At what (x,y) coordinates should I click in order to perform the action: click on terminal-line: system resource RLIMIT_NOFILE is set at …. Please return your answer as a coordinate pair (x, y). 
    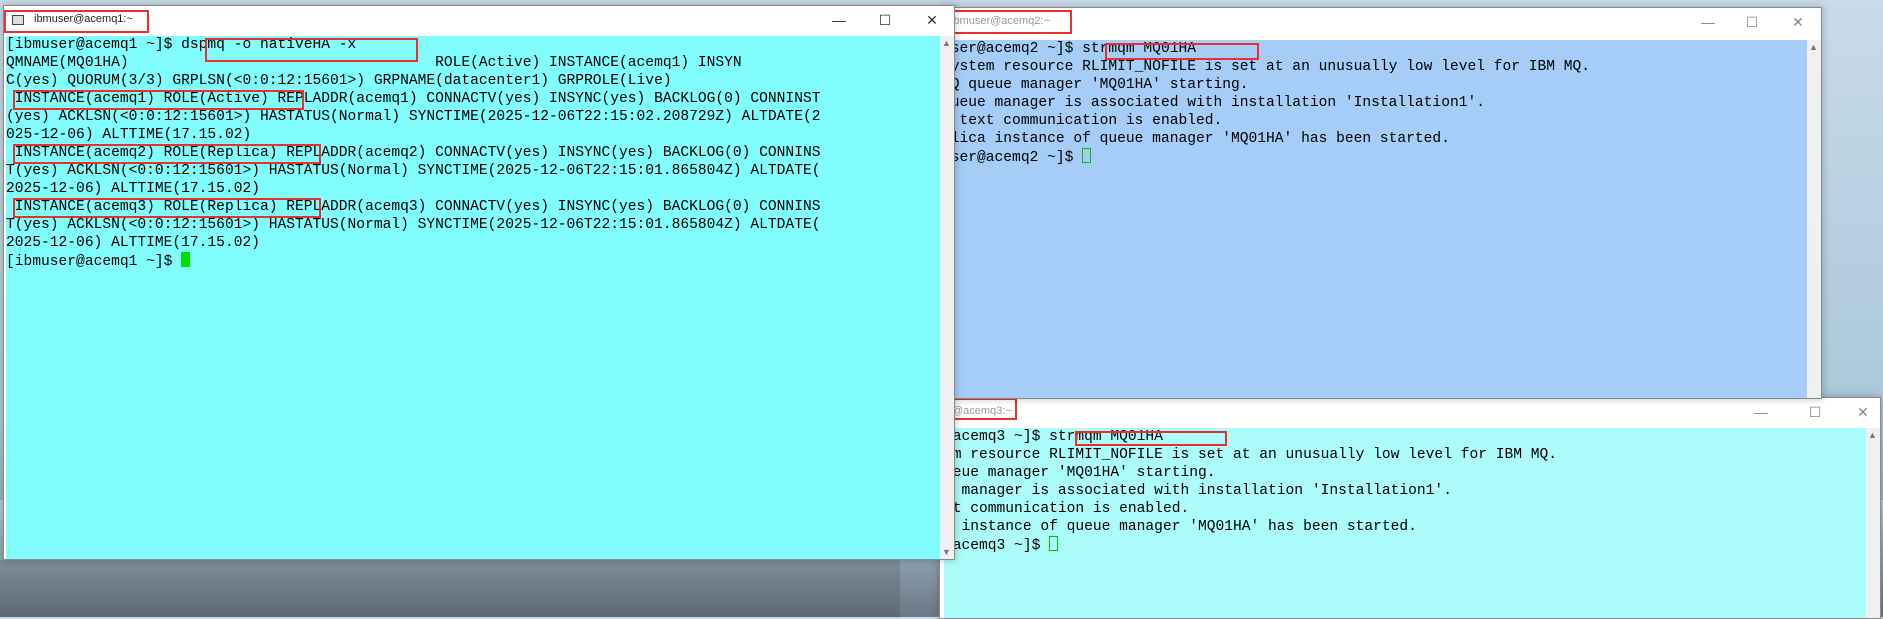
    Looking at the image, I should click on (1266, 67).